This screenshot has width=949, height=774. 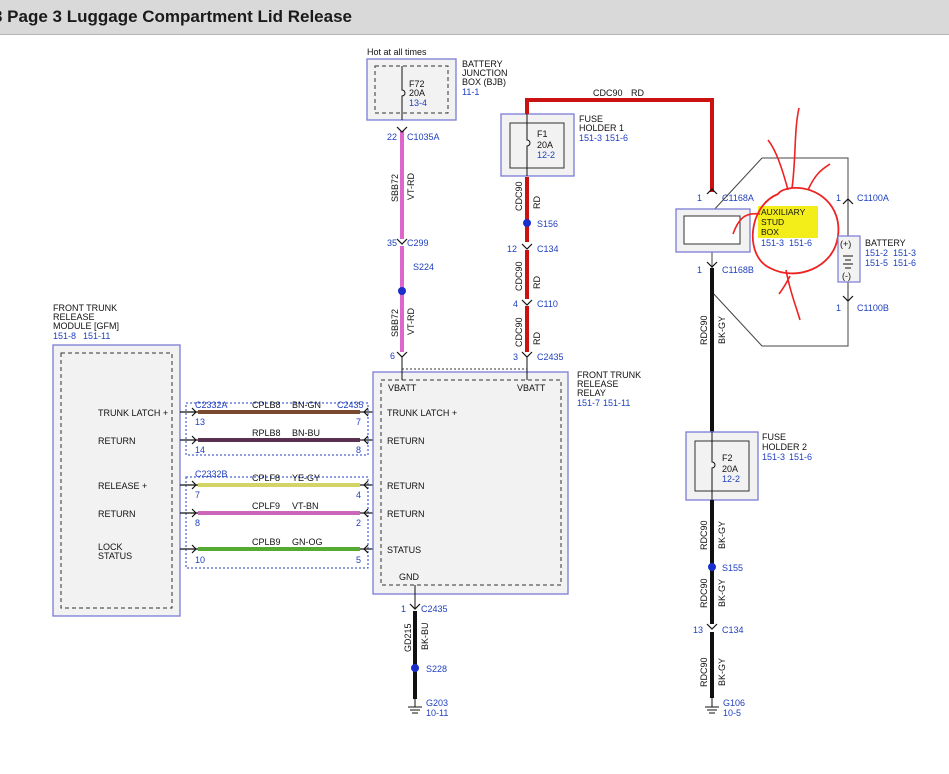 I want to click on s228-splice-dot, so click(x=415, y=668).